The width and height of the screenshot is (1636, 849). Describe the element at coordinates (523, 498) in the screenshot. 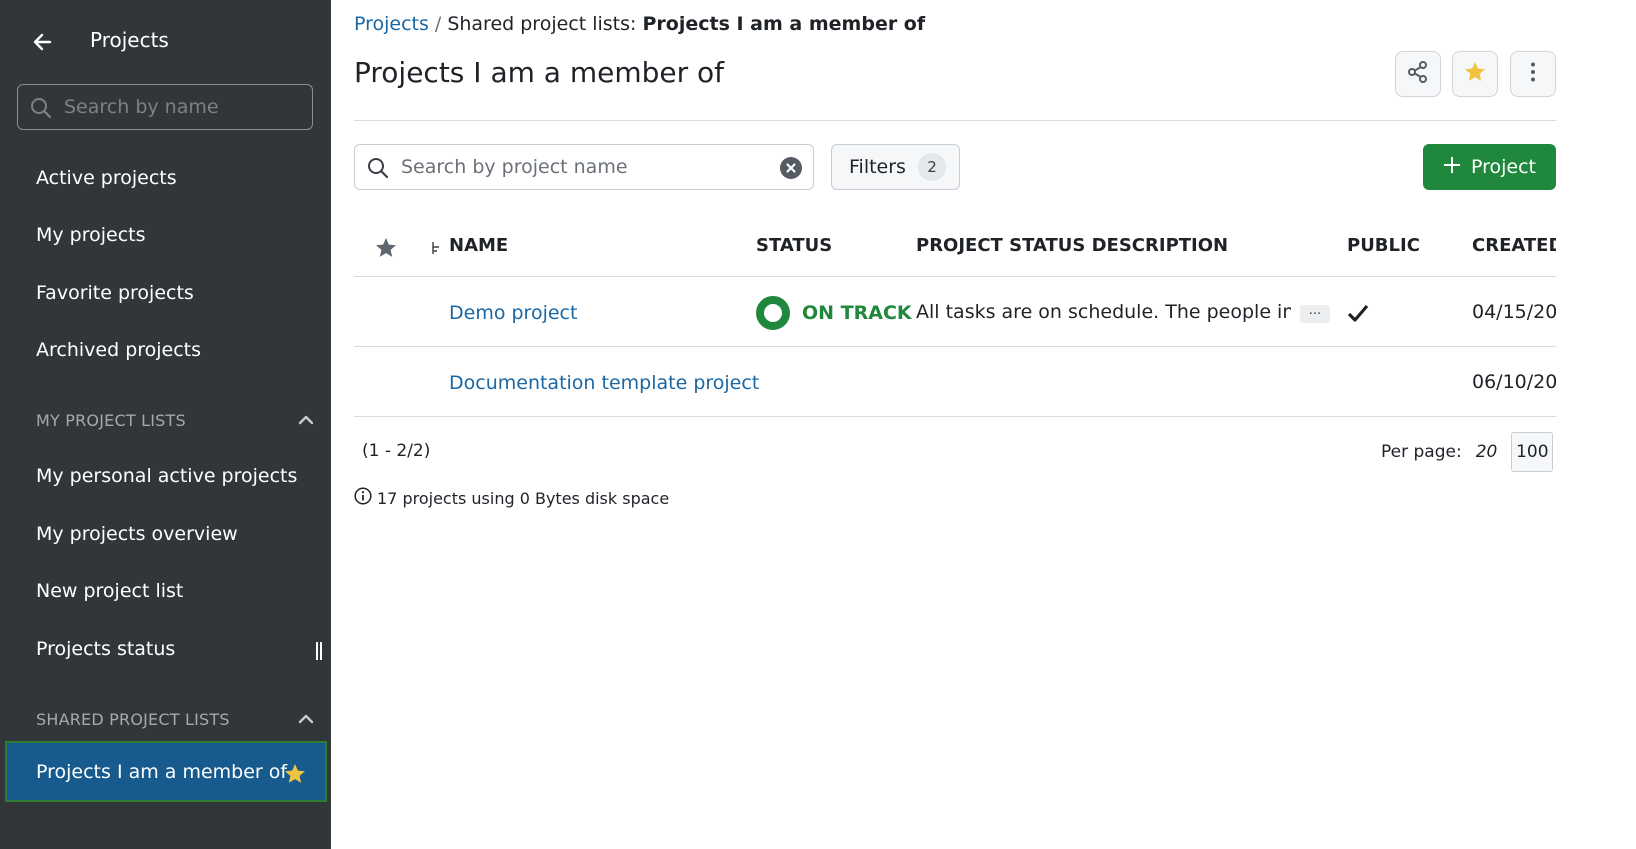

I see `disk-usage-text: 17 projects using 0 Bytes disk space` at that location.